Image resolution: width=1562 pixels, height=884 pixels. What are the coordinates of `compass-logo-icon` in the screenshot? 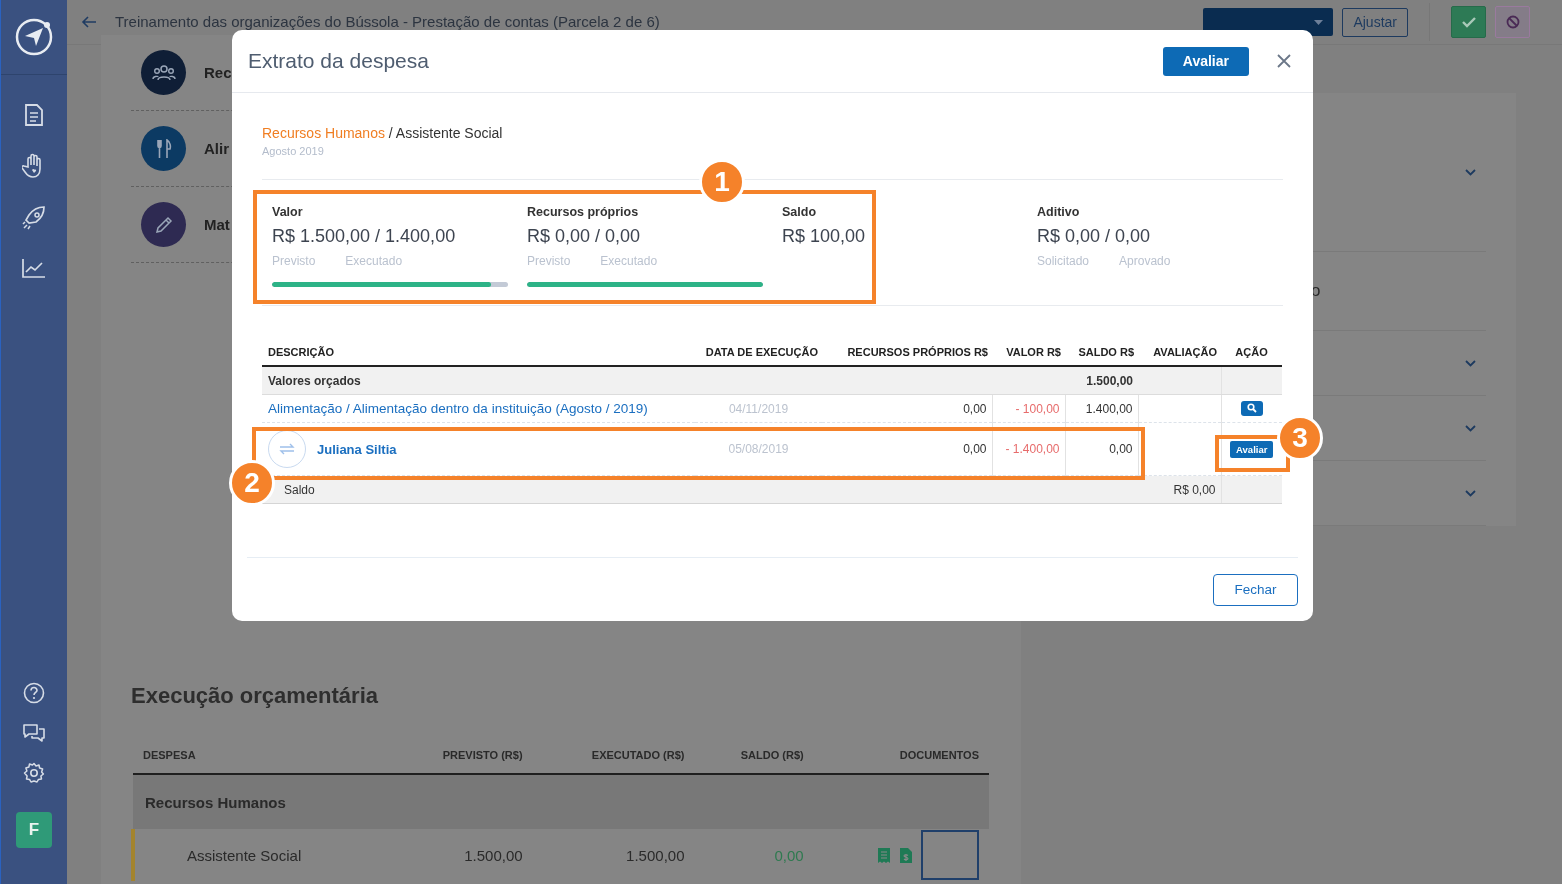 It's located at (34, 37).